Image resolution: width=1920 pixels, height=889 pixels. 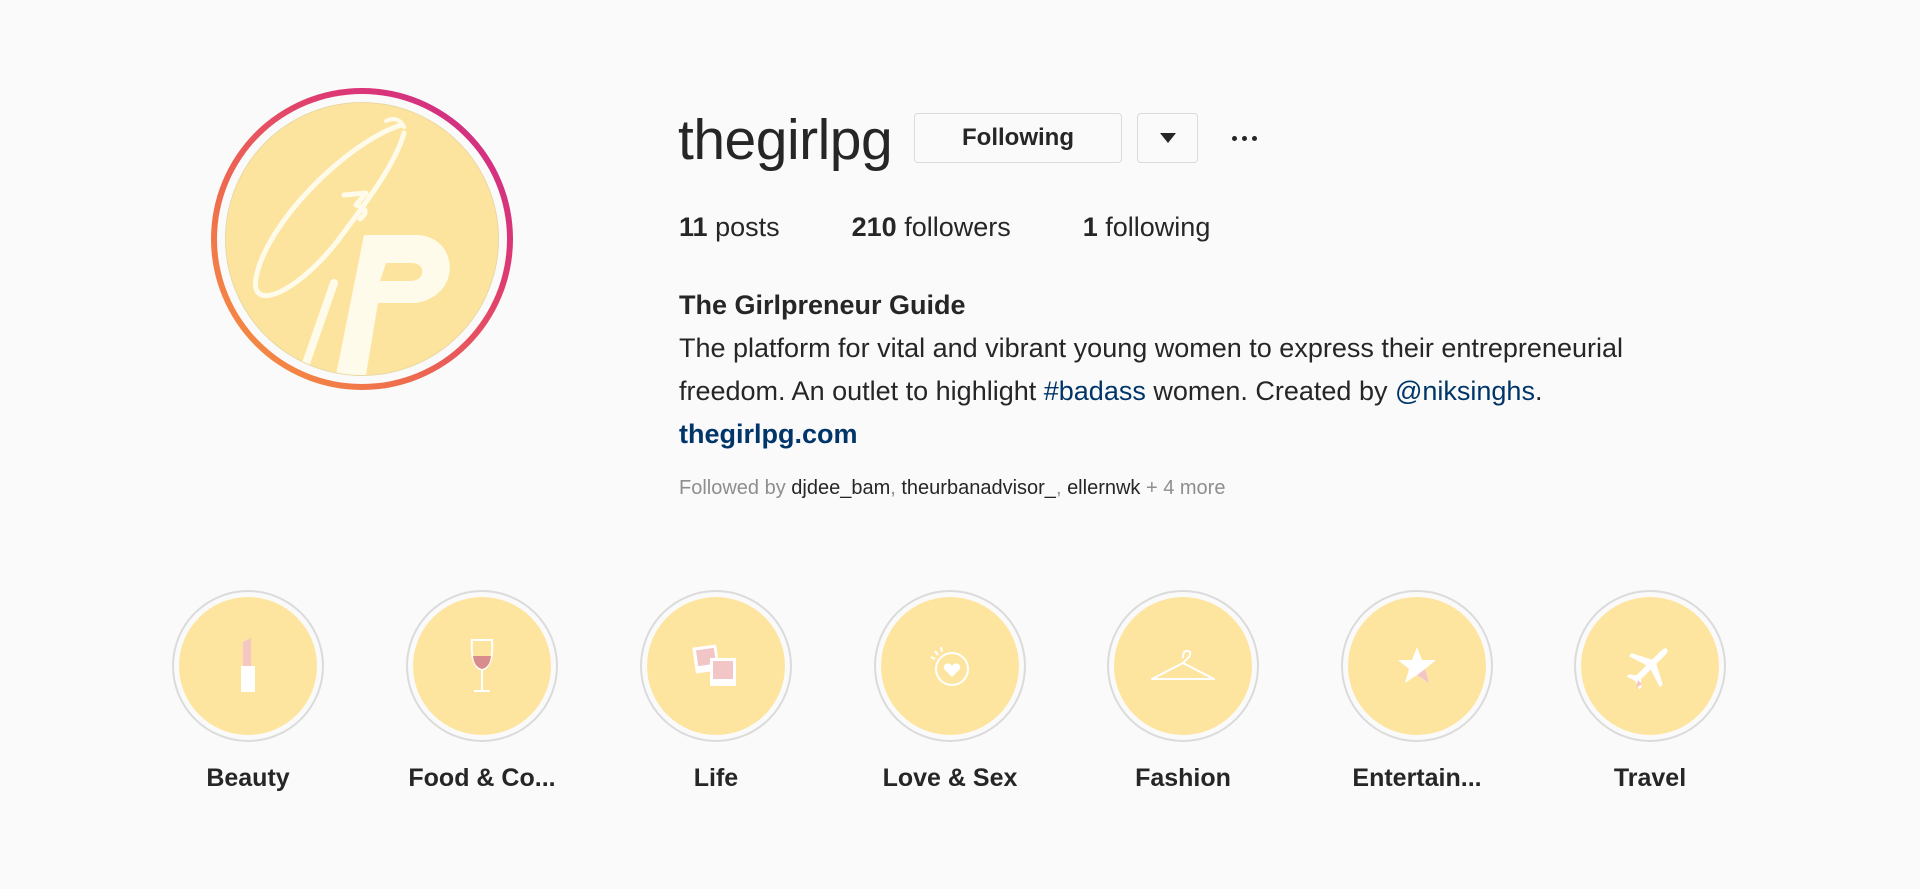 I want to click on full-name: The Girlpreneur Guide, so click(x=822, y=305).